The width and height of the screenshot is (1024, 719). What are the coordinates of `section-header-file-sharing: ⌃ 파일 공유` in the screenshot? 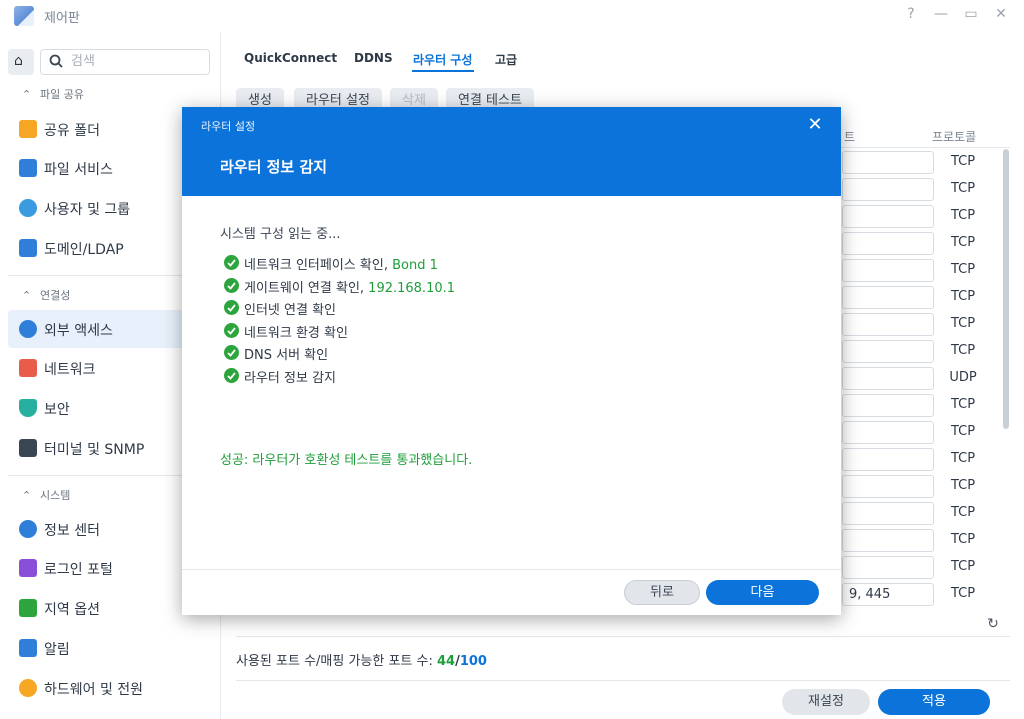 It's located at (53, 94).